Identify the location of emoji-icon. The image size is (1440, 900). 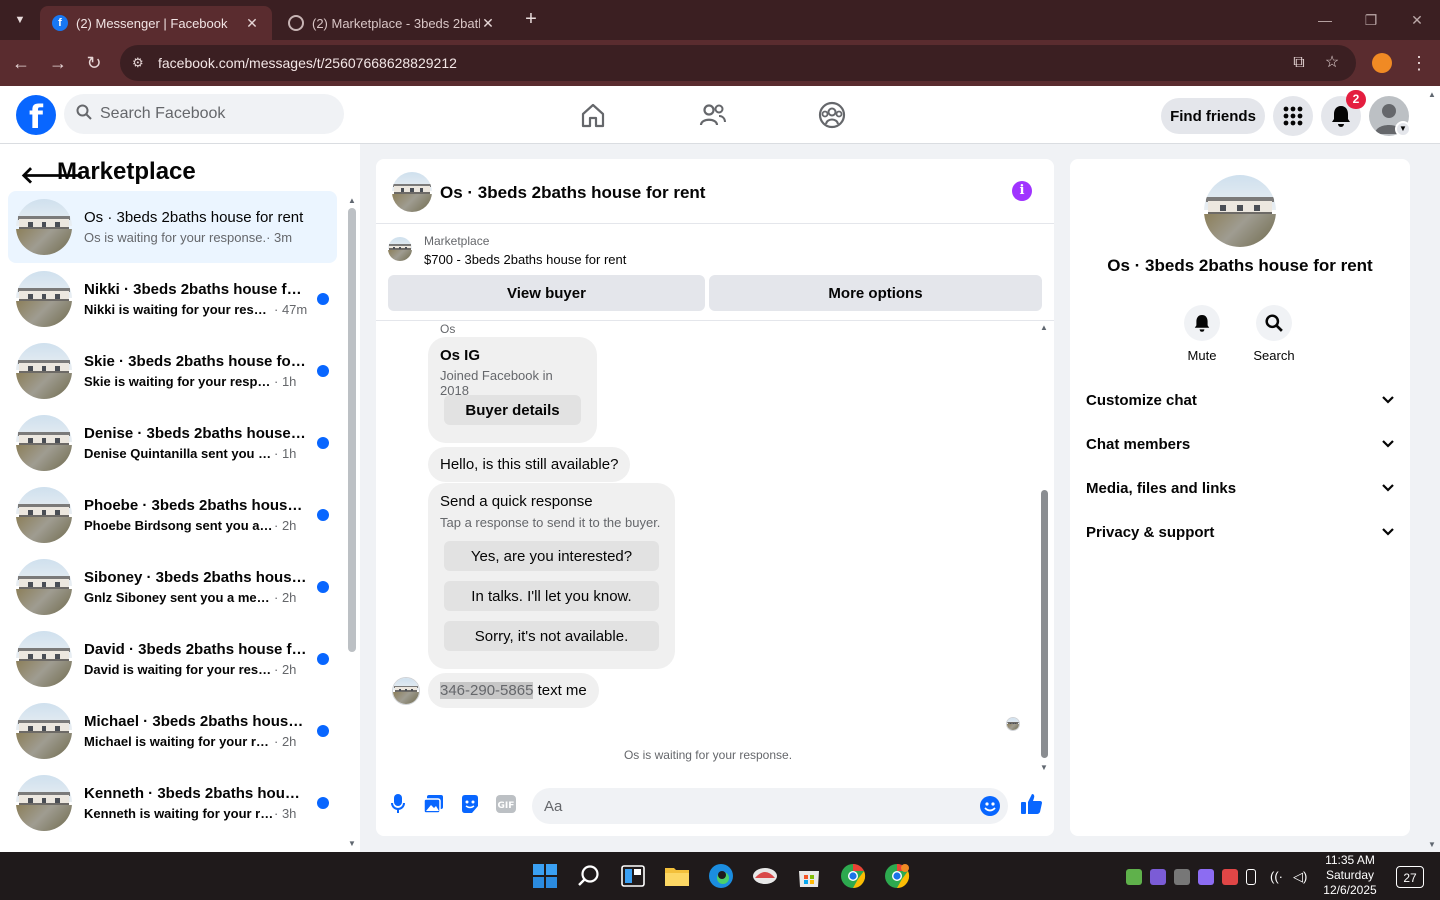
(990, 806).